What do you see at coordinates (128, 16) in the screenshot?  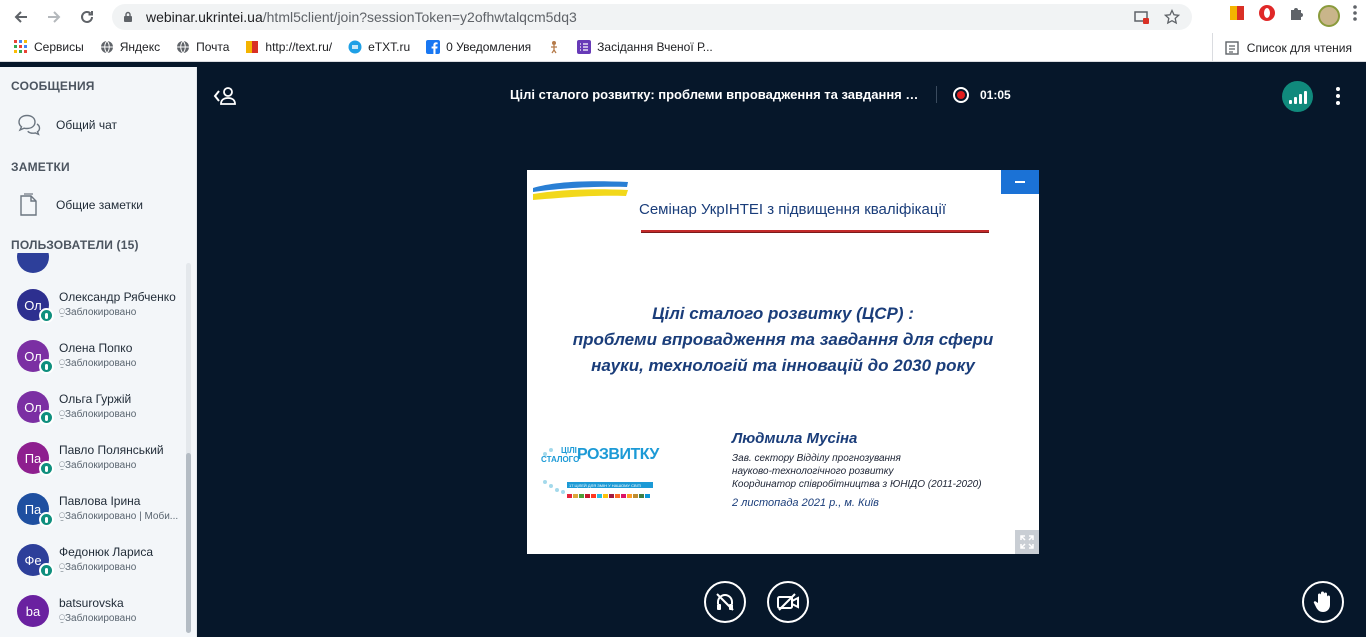 I see `lock-icon` at bounding box center [128, 16].